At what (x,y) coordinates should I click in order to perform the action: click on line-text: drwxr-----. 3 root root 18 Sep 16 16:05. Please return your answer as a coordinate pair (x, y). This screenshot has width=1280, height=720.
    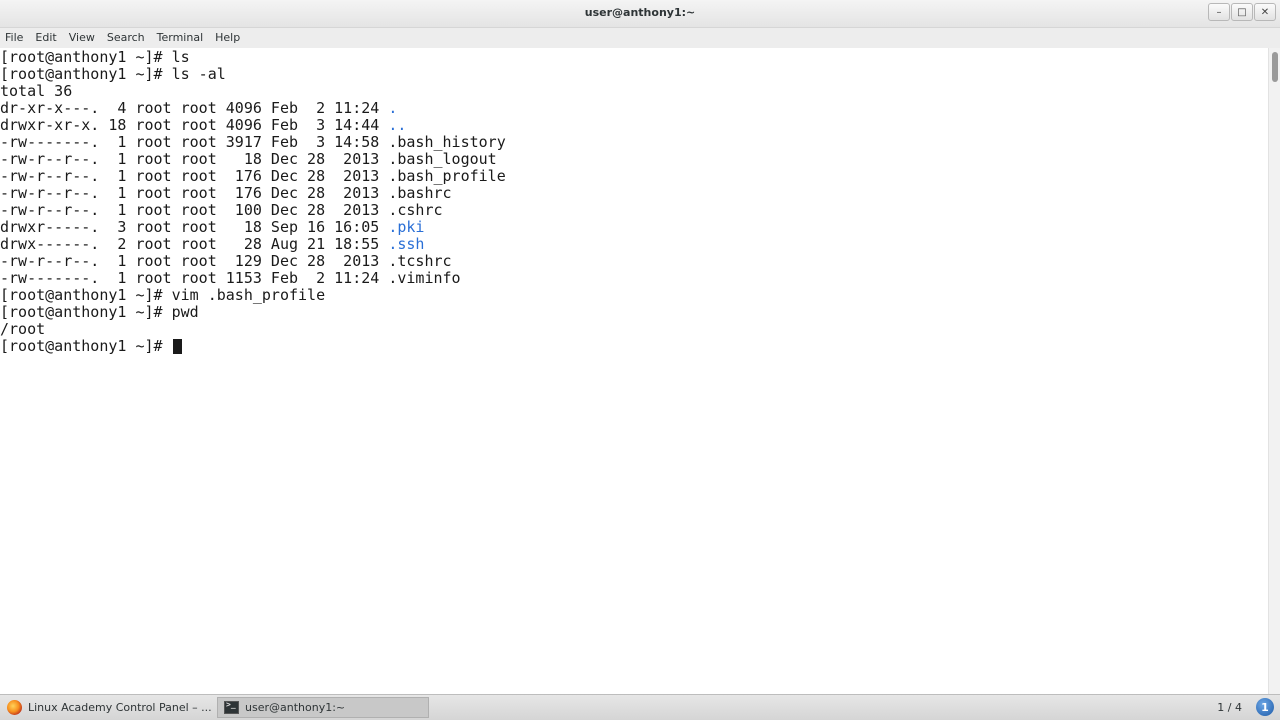
    Looking at the image, I should click on (194, 227).